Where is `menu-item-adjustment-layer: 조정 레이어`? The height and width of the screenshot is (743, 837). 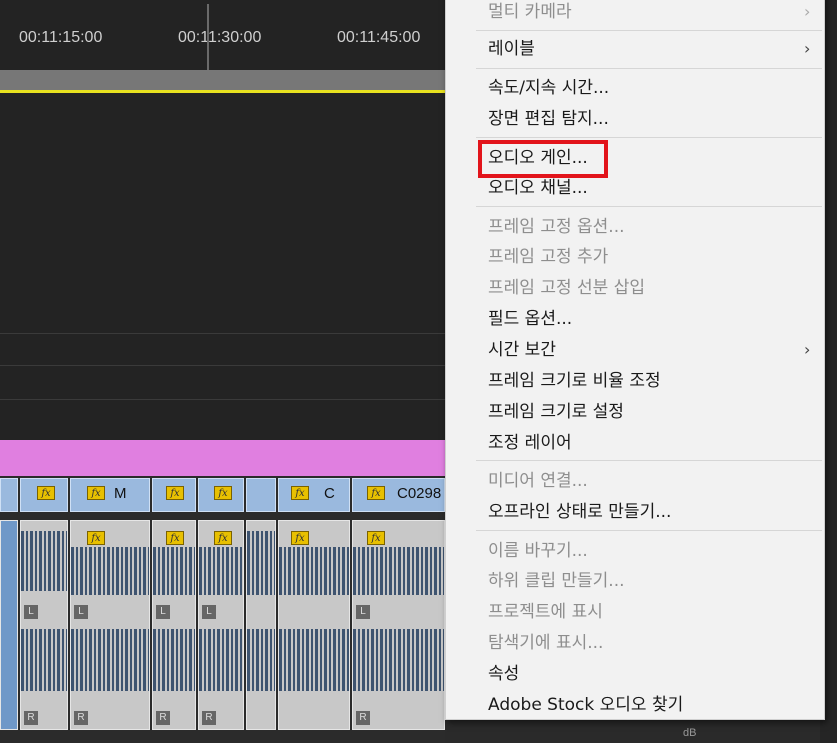 menu-item-adjustment-layer: 조정 레이어 is located at coordinates (530, 443).